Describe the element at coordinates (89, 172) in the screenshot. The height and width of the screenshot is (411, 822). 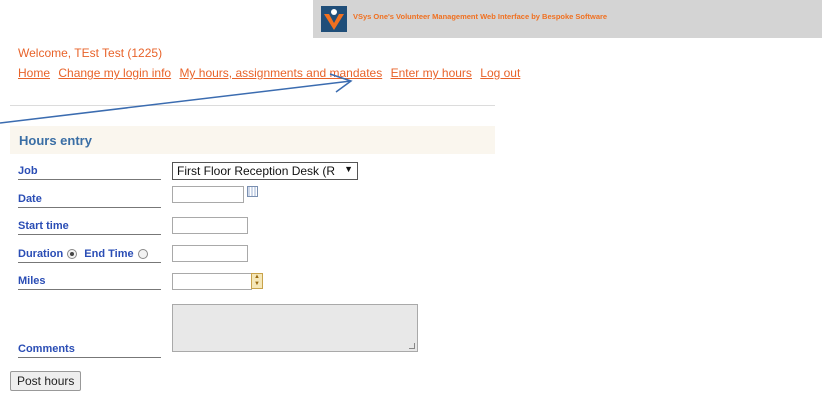
I see `job-label: Job` at that location.